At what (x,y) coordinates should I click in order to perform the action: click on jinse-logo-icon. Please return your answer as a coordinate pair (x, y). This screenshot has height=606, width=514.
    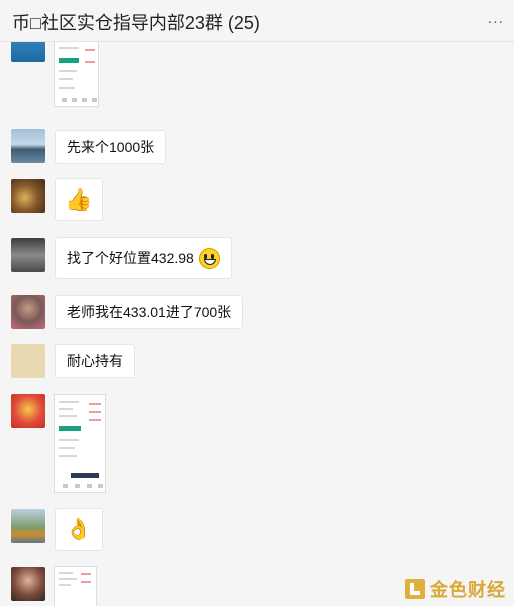
    Looking at the image, I should click on (415, 589).